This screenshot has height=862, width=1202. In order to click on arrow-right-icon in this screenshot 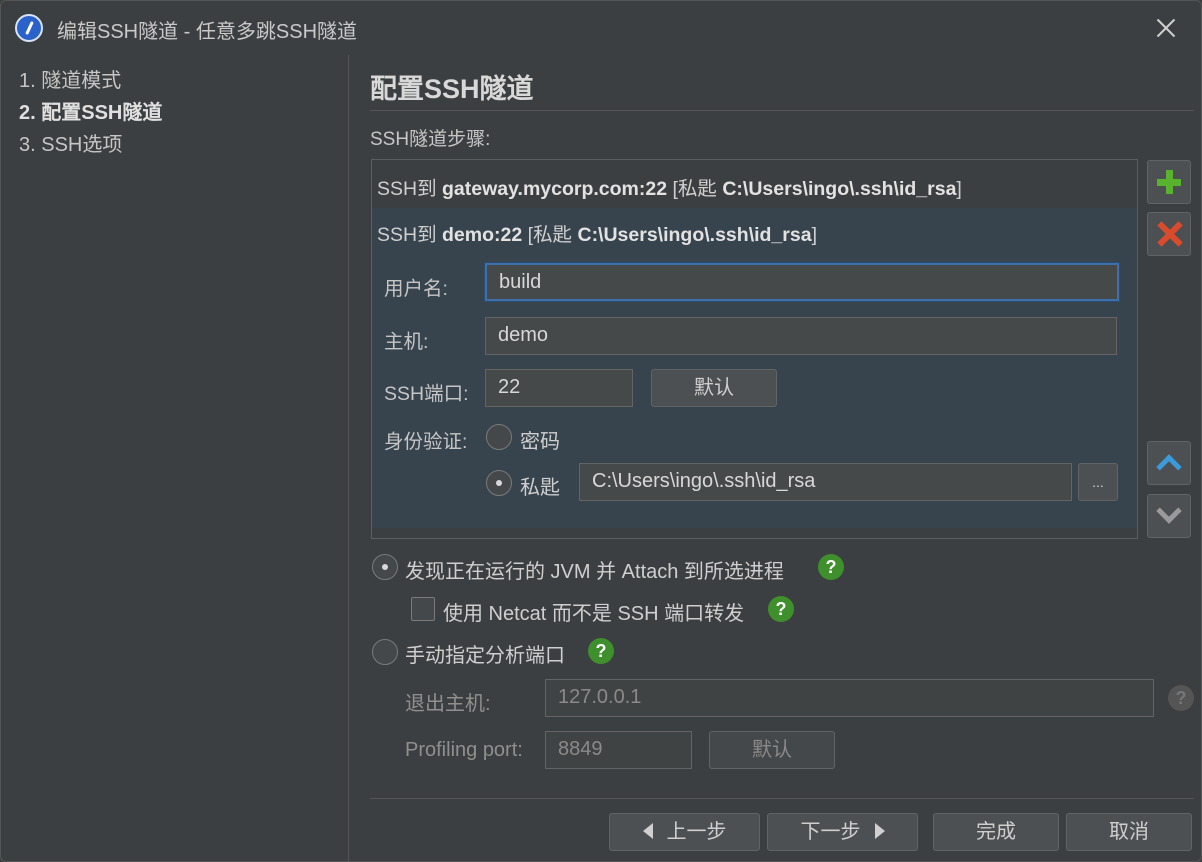, I will do `click(879, 831)`.